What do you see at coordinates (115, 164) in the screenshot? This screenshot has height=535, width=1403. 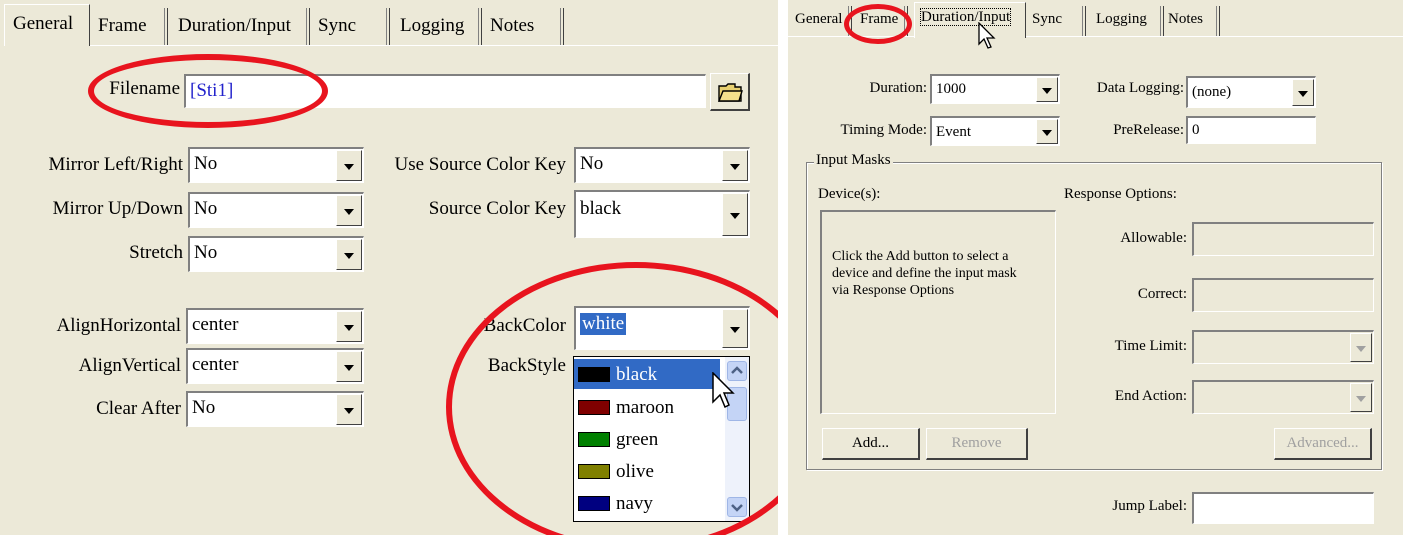 I see `mirror-lr-label: Mirror Left/Right` at bounding box center [115, 164].